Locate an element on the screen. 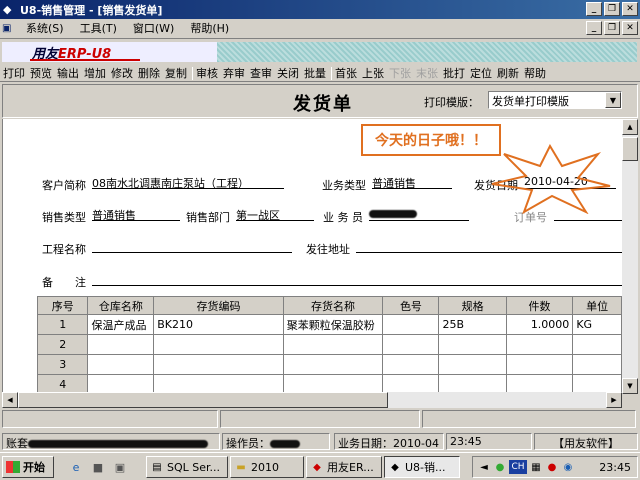 The width and height of the screenshot is (640, 480). add-button: 增加 is located at coordinates (95, 73).